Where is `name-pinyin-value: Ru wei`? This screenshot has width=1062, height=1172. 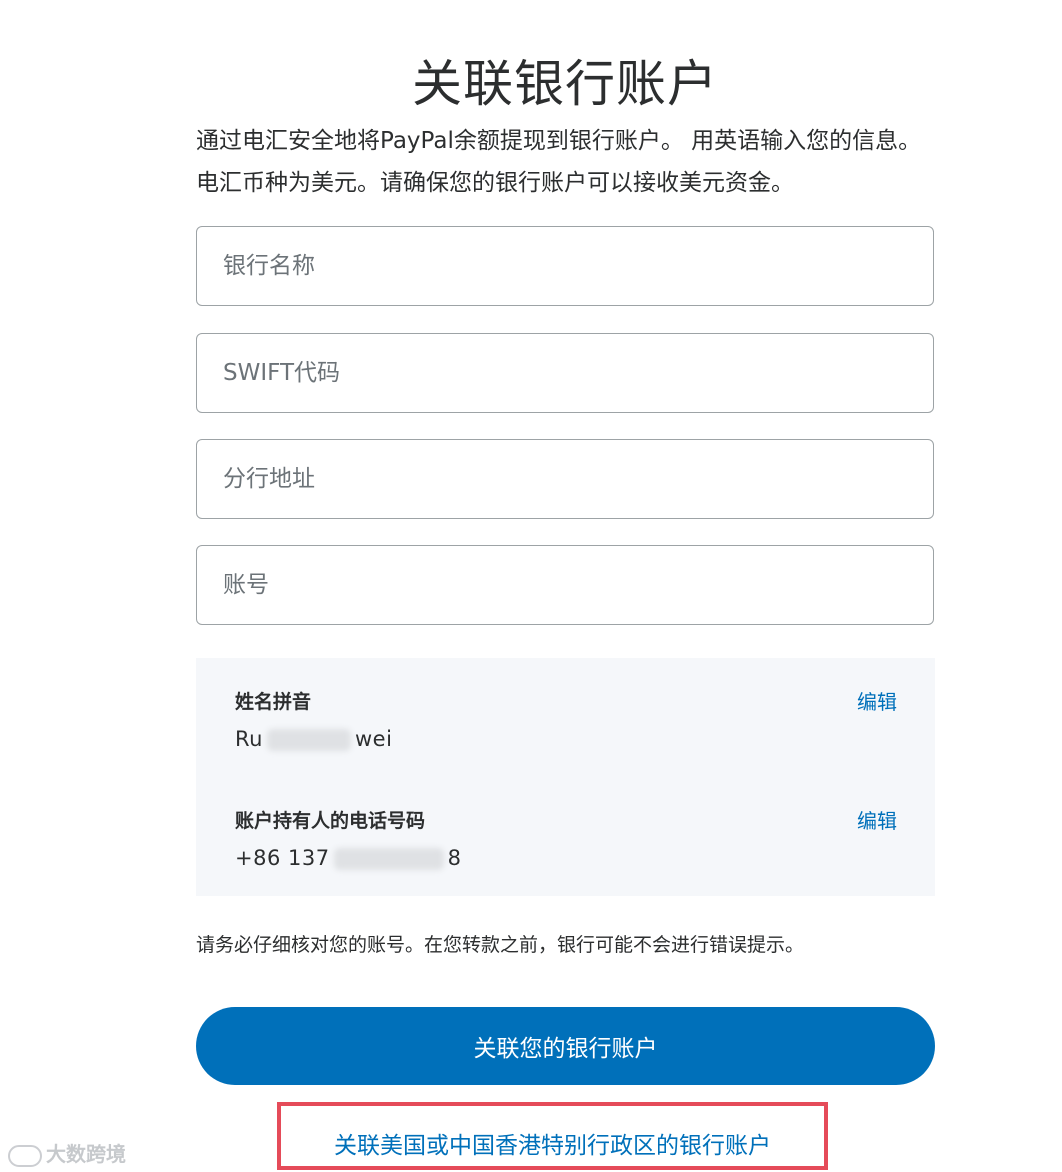 name-pinyin-value: Ru wei is located at coordinates (313, 739).